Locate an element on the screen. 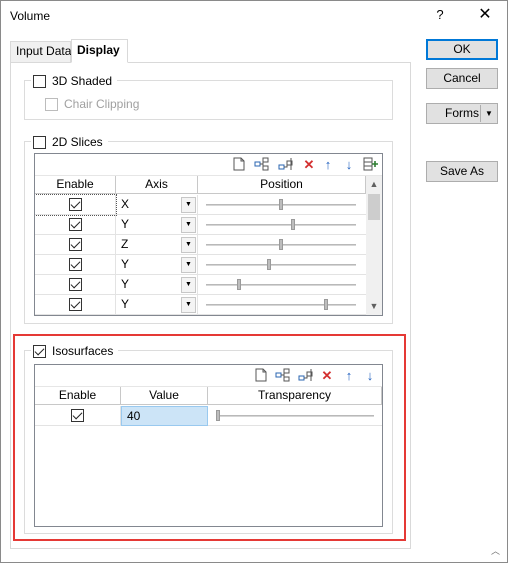  transparency-slider-track is located at coordinates (295, 416).